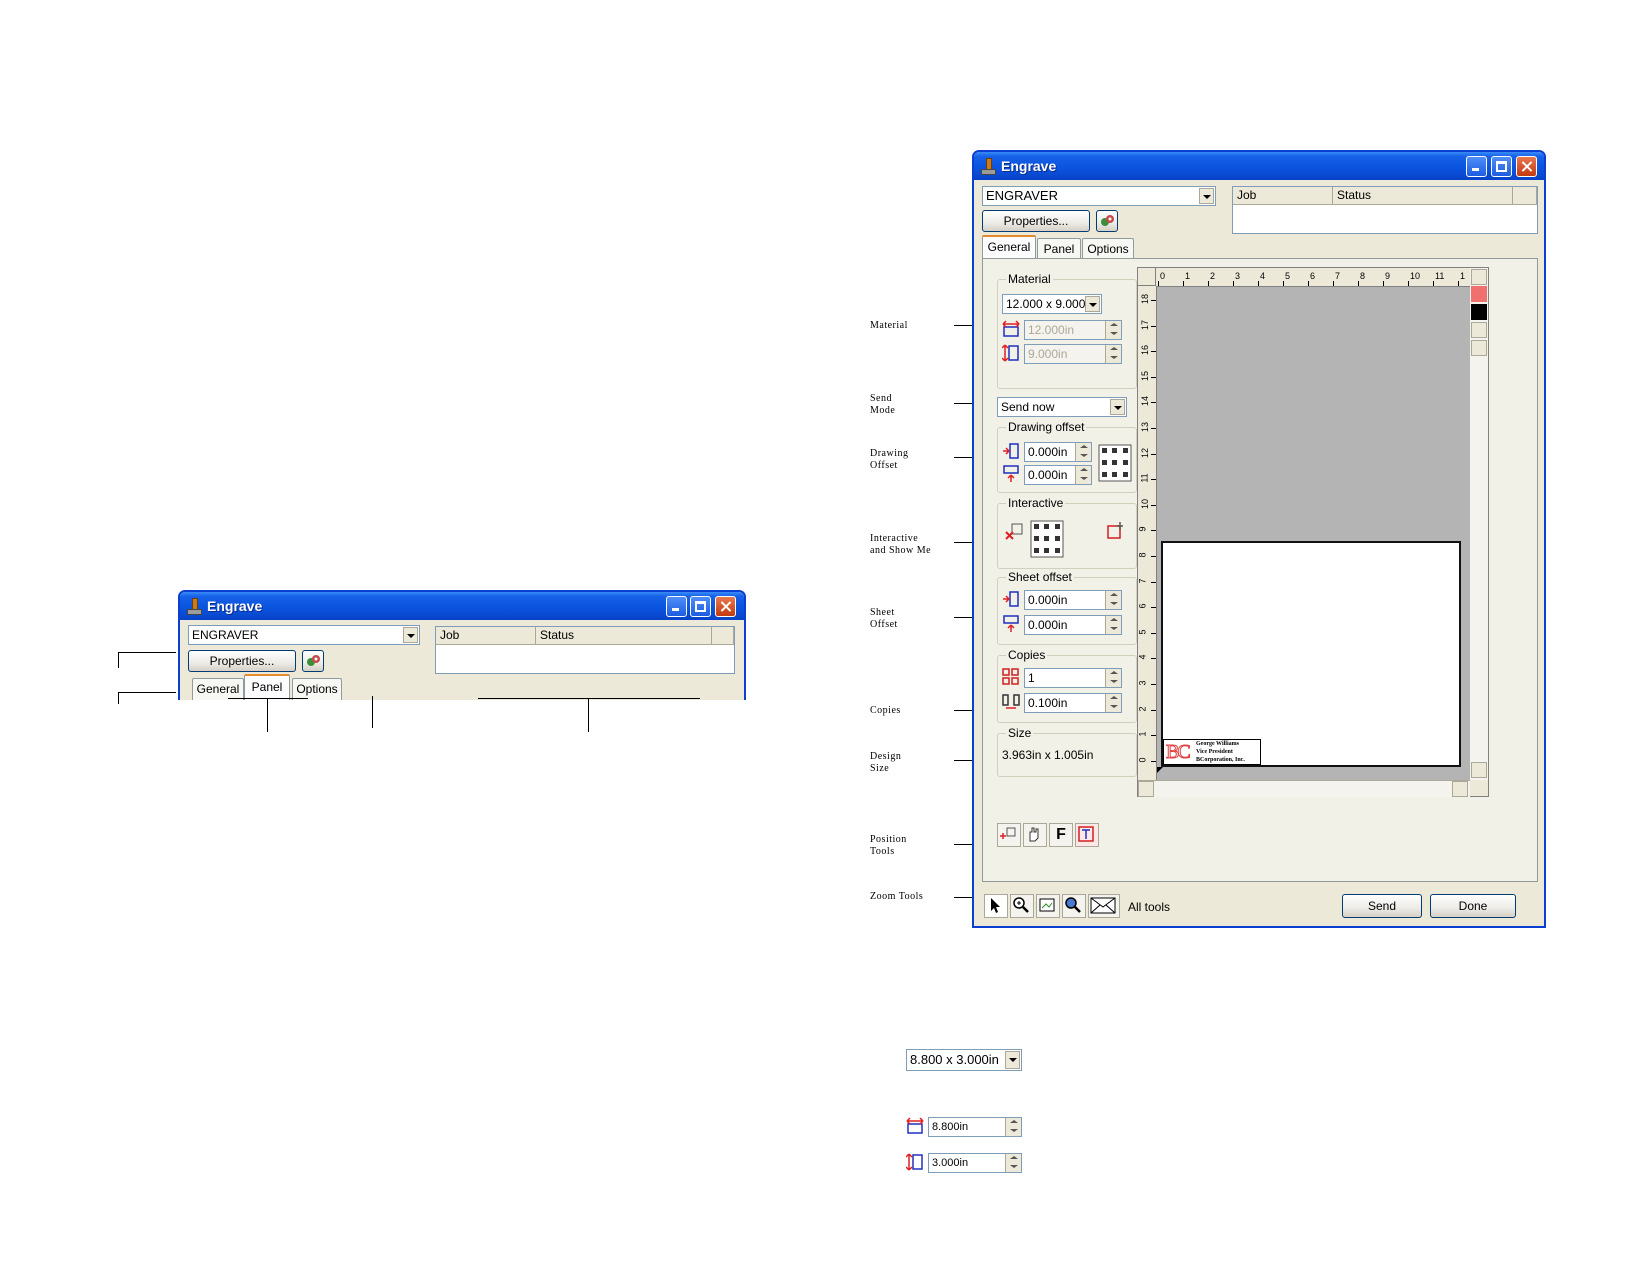 This screenshot has height=1275, width=1650. Describe the element at coordinates (1304, 788) in the screenshot. I see `horizontal-scrollbar` at that location.